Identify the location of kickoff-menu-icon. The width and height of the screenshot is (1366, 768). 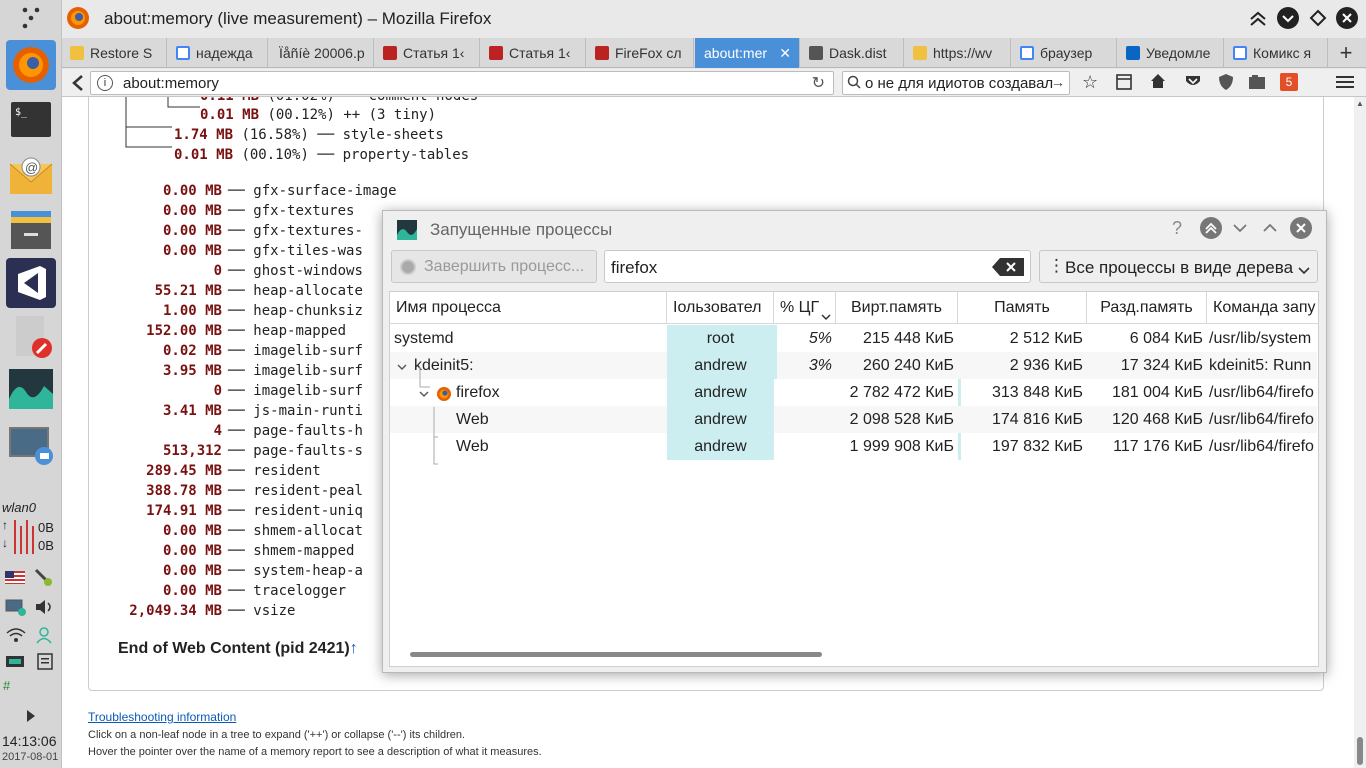
(31, 18).